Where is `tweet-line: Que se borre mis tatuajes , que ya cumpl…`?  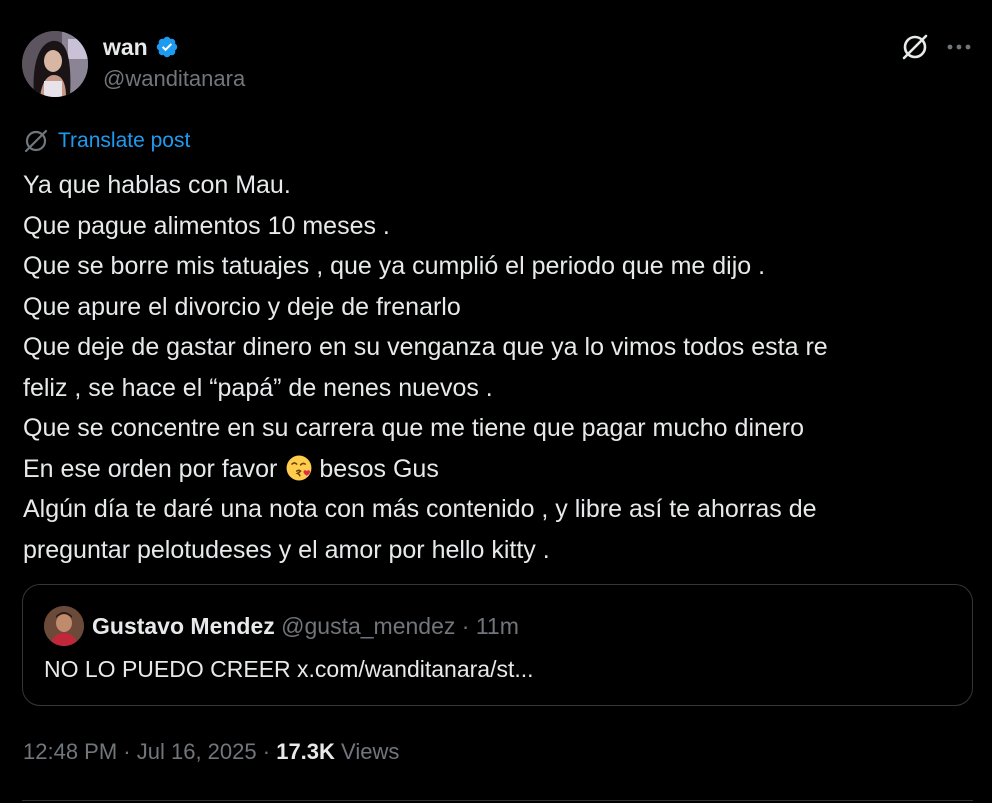
tweet-line: Que se borre mis tatuajes , que ya cumpl… is located at coordinates (394, 266).